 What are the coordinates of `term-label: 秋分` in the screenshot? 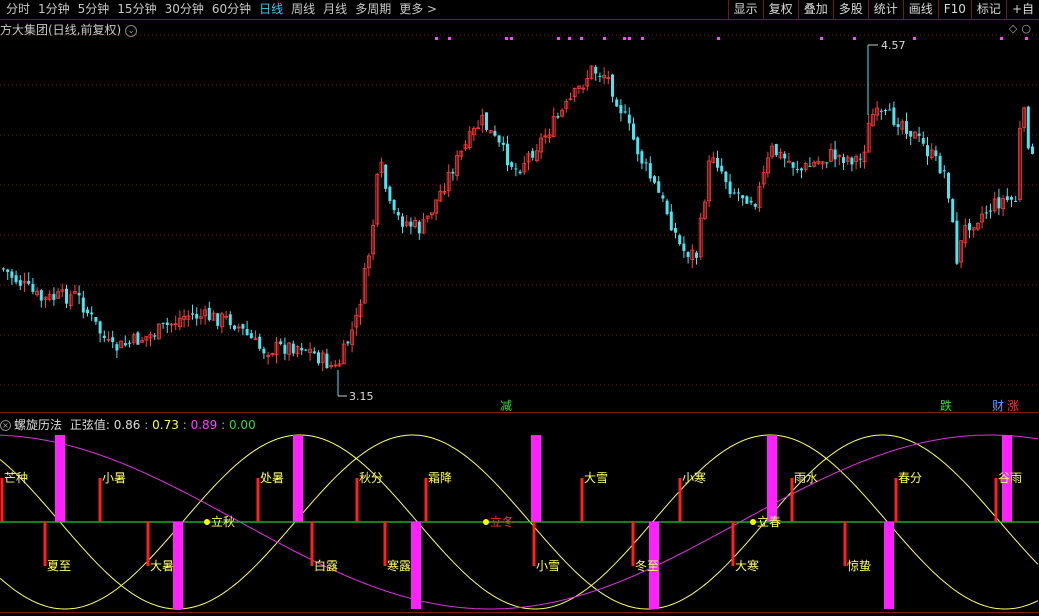 It's located at (371, 478).